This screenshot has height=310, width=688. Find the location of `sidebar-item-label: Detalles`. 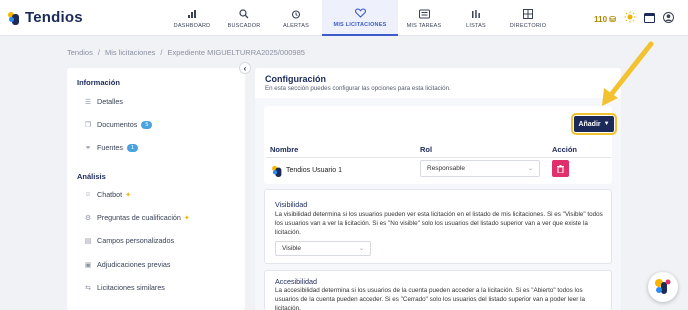

sidebar-item-label: Detalles is located at coordinates (110, 101).